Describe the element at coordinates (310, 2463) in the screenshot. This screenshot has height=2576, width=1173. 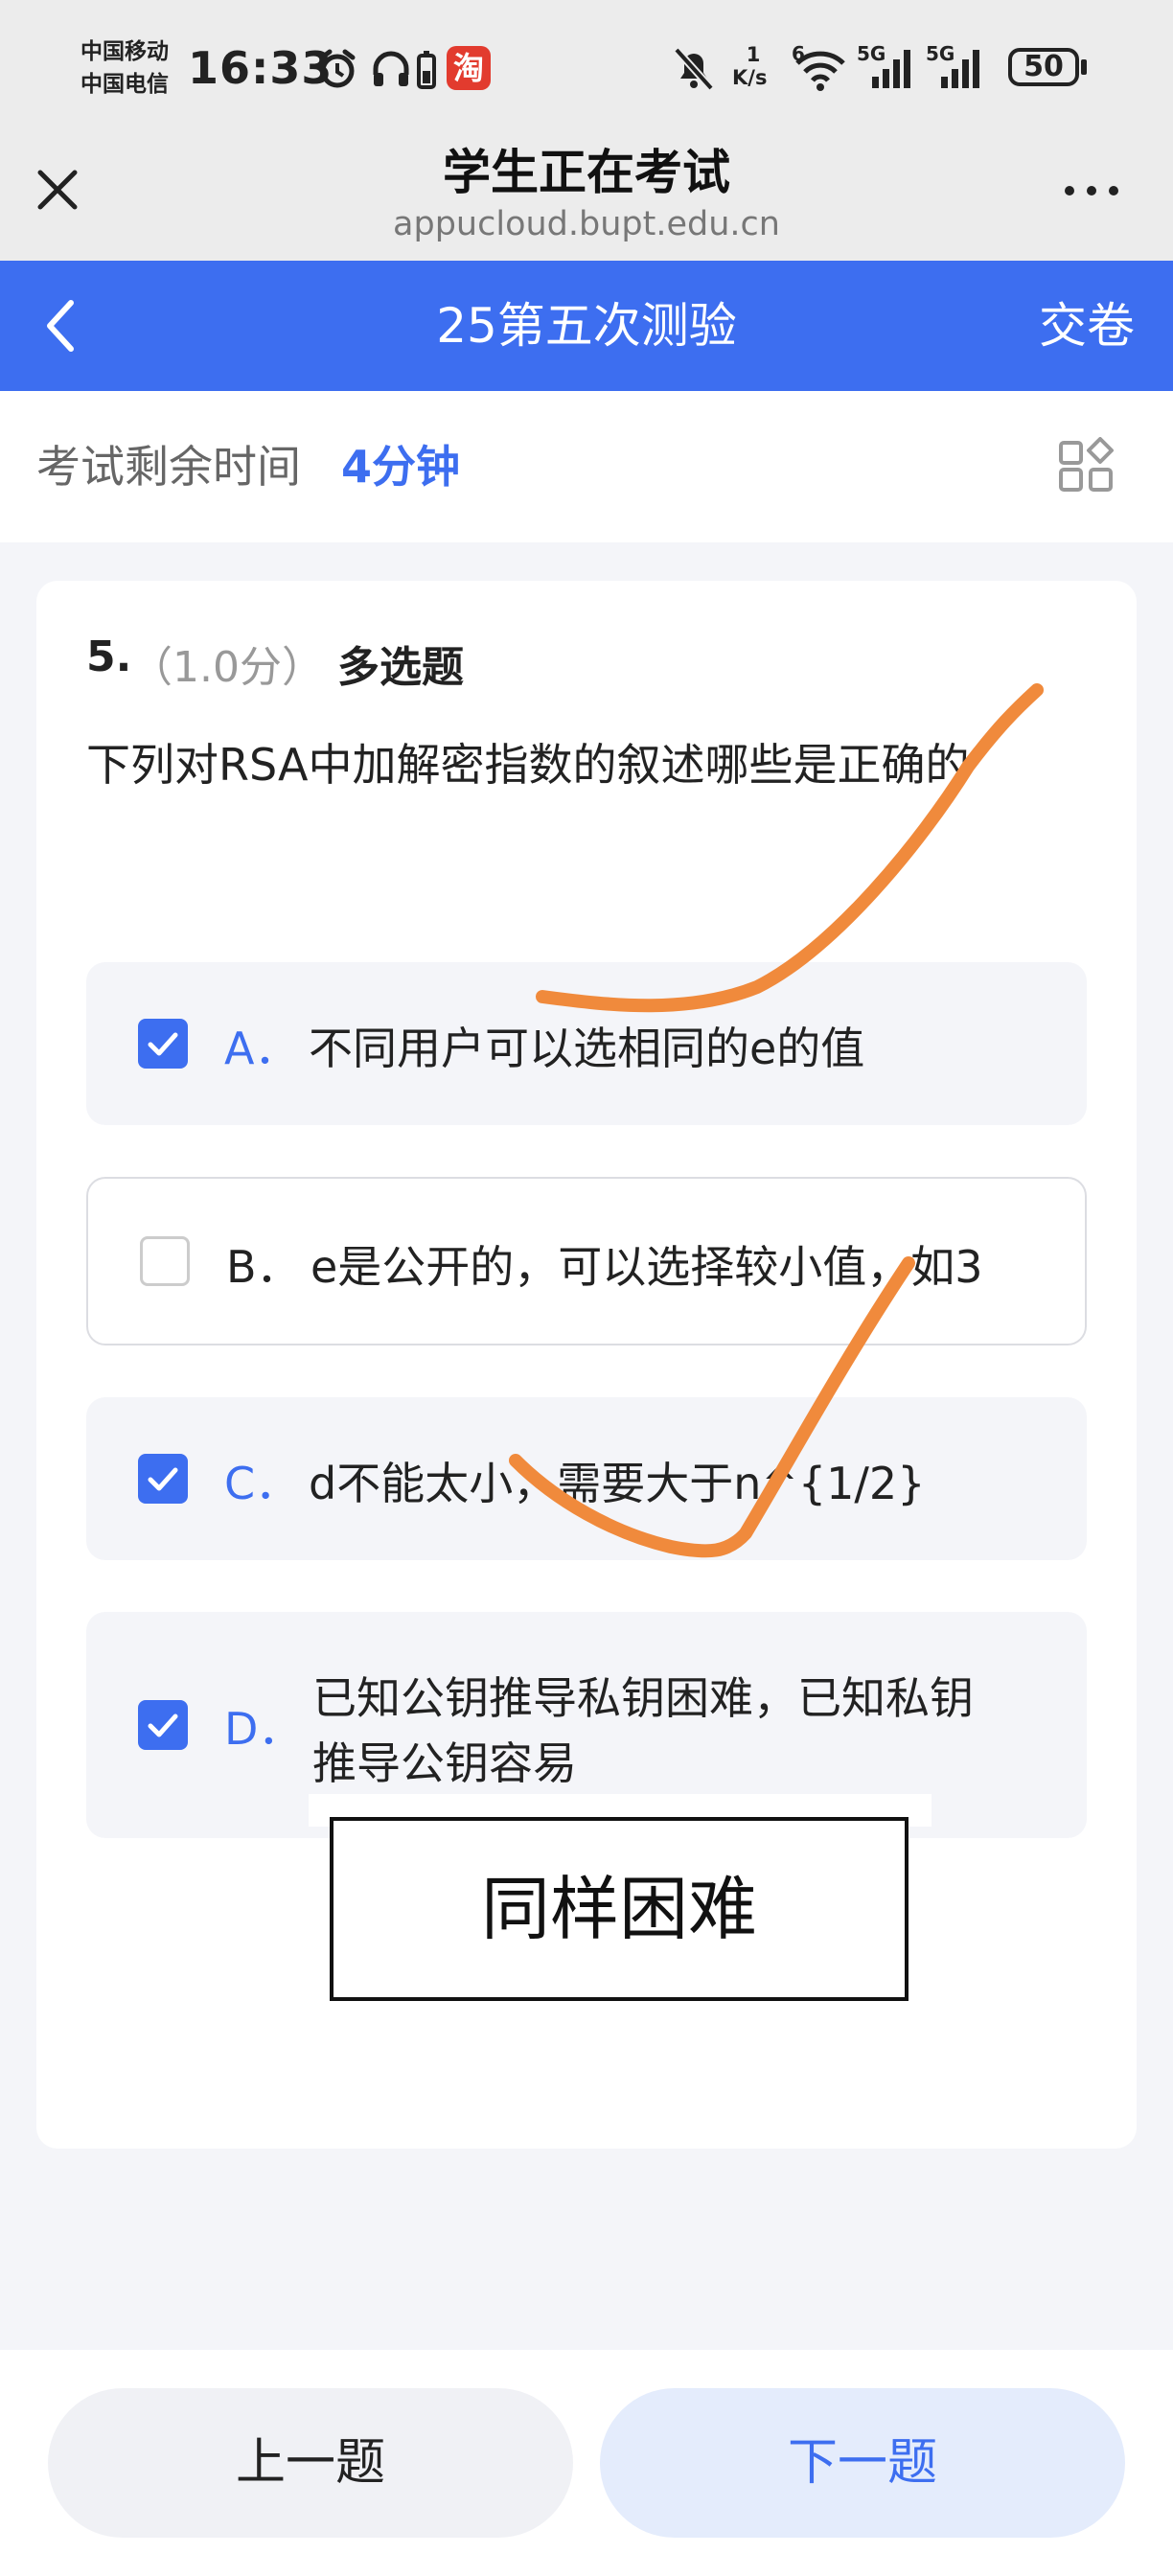
I see `prev-question-button: 上一题` at that location.